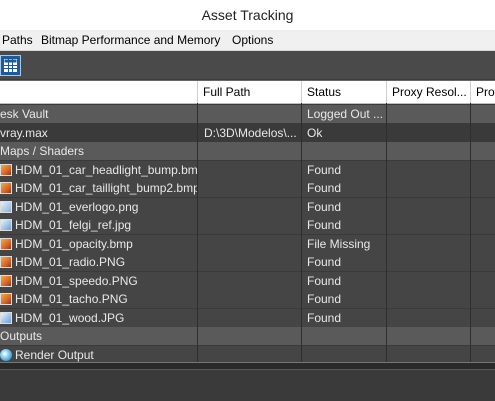 Image resolution: width=495 pixels, height=401 pixels. I want to click on table-row: HDM_01_felgi_ref.jpg Found, so click(247, 225).